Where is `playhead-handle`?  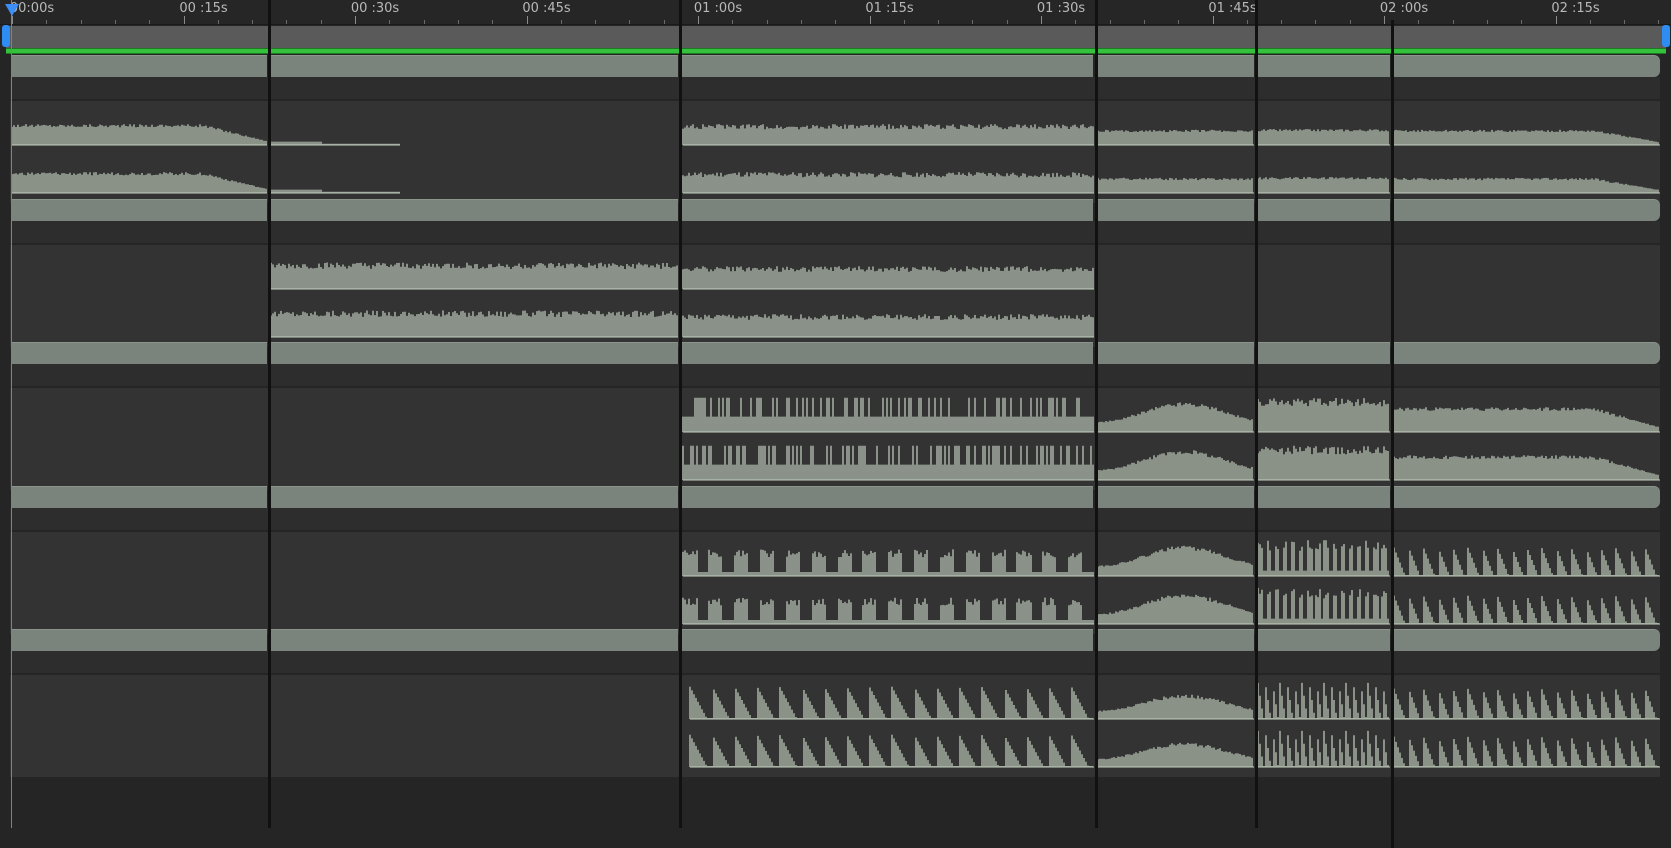 playhead-handle is located at coordinates (12, 10).